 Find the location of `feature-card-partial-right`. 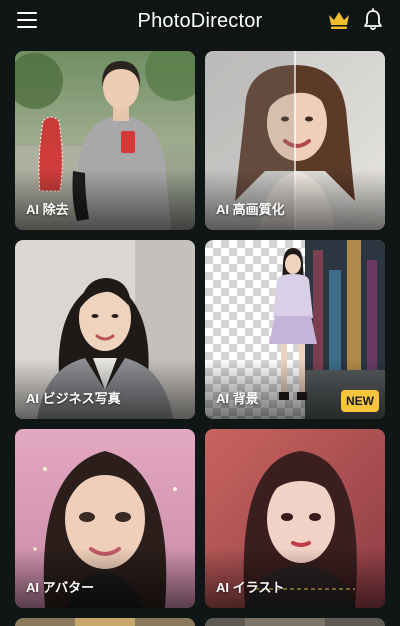

feature-card-partial-right is located at coordinates (295, 622).